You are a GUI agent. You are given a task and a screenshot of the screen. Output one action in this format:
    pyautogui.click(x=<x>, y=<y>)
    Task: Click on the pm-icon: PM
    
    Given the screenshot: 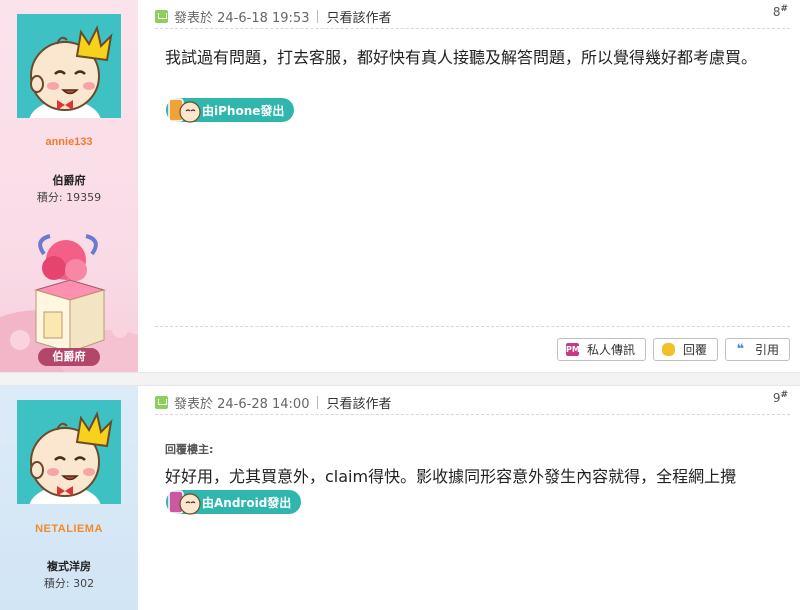 What is the action you would take?
    pyautogui.click(x=572, y=349)
    